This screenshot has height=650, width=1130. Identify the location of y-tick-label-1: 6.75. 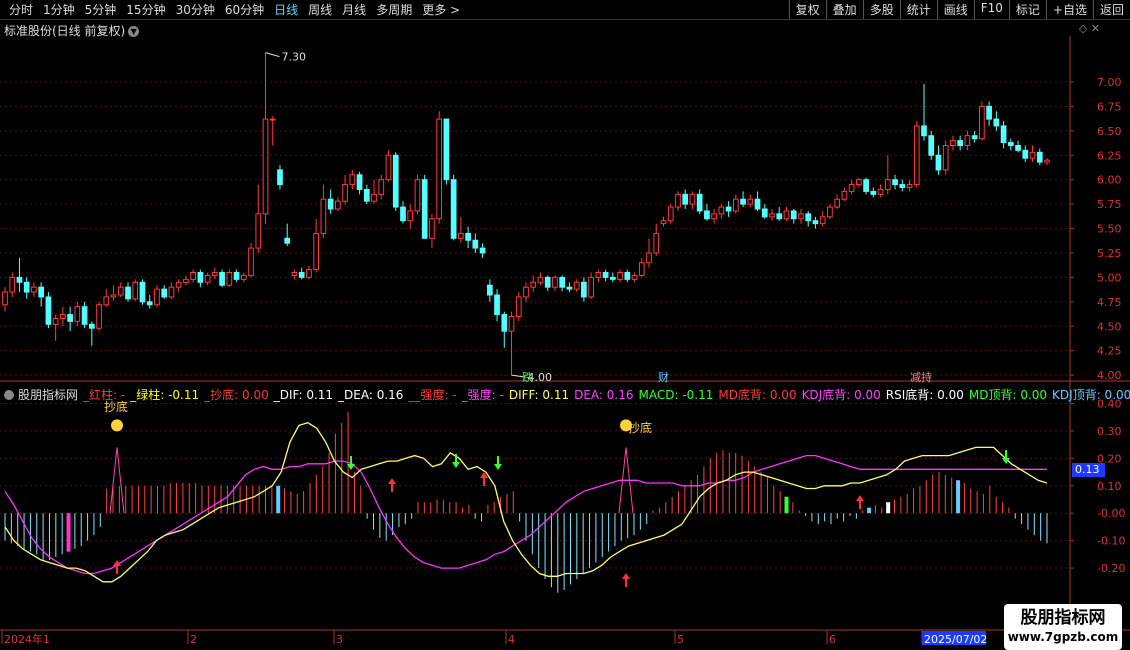
(1109, 106).